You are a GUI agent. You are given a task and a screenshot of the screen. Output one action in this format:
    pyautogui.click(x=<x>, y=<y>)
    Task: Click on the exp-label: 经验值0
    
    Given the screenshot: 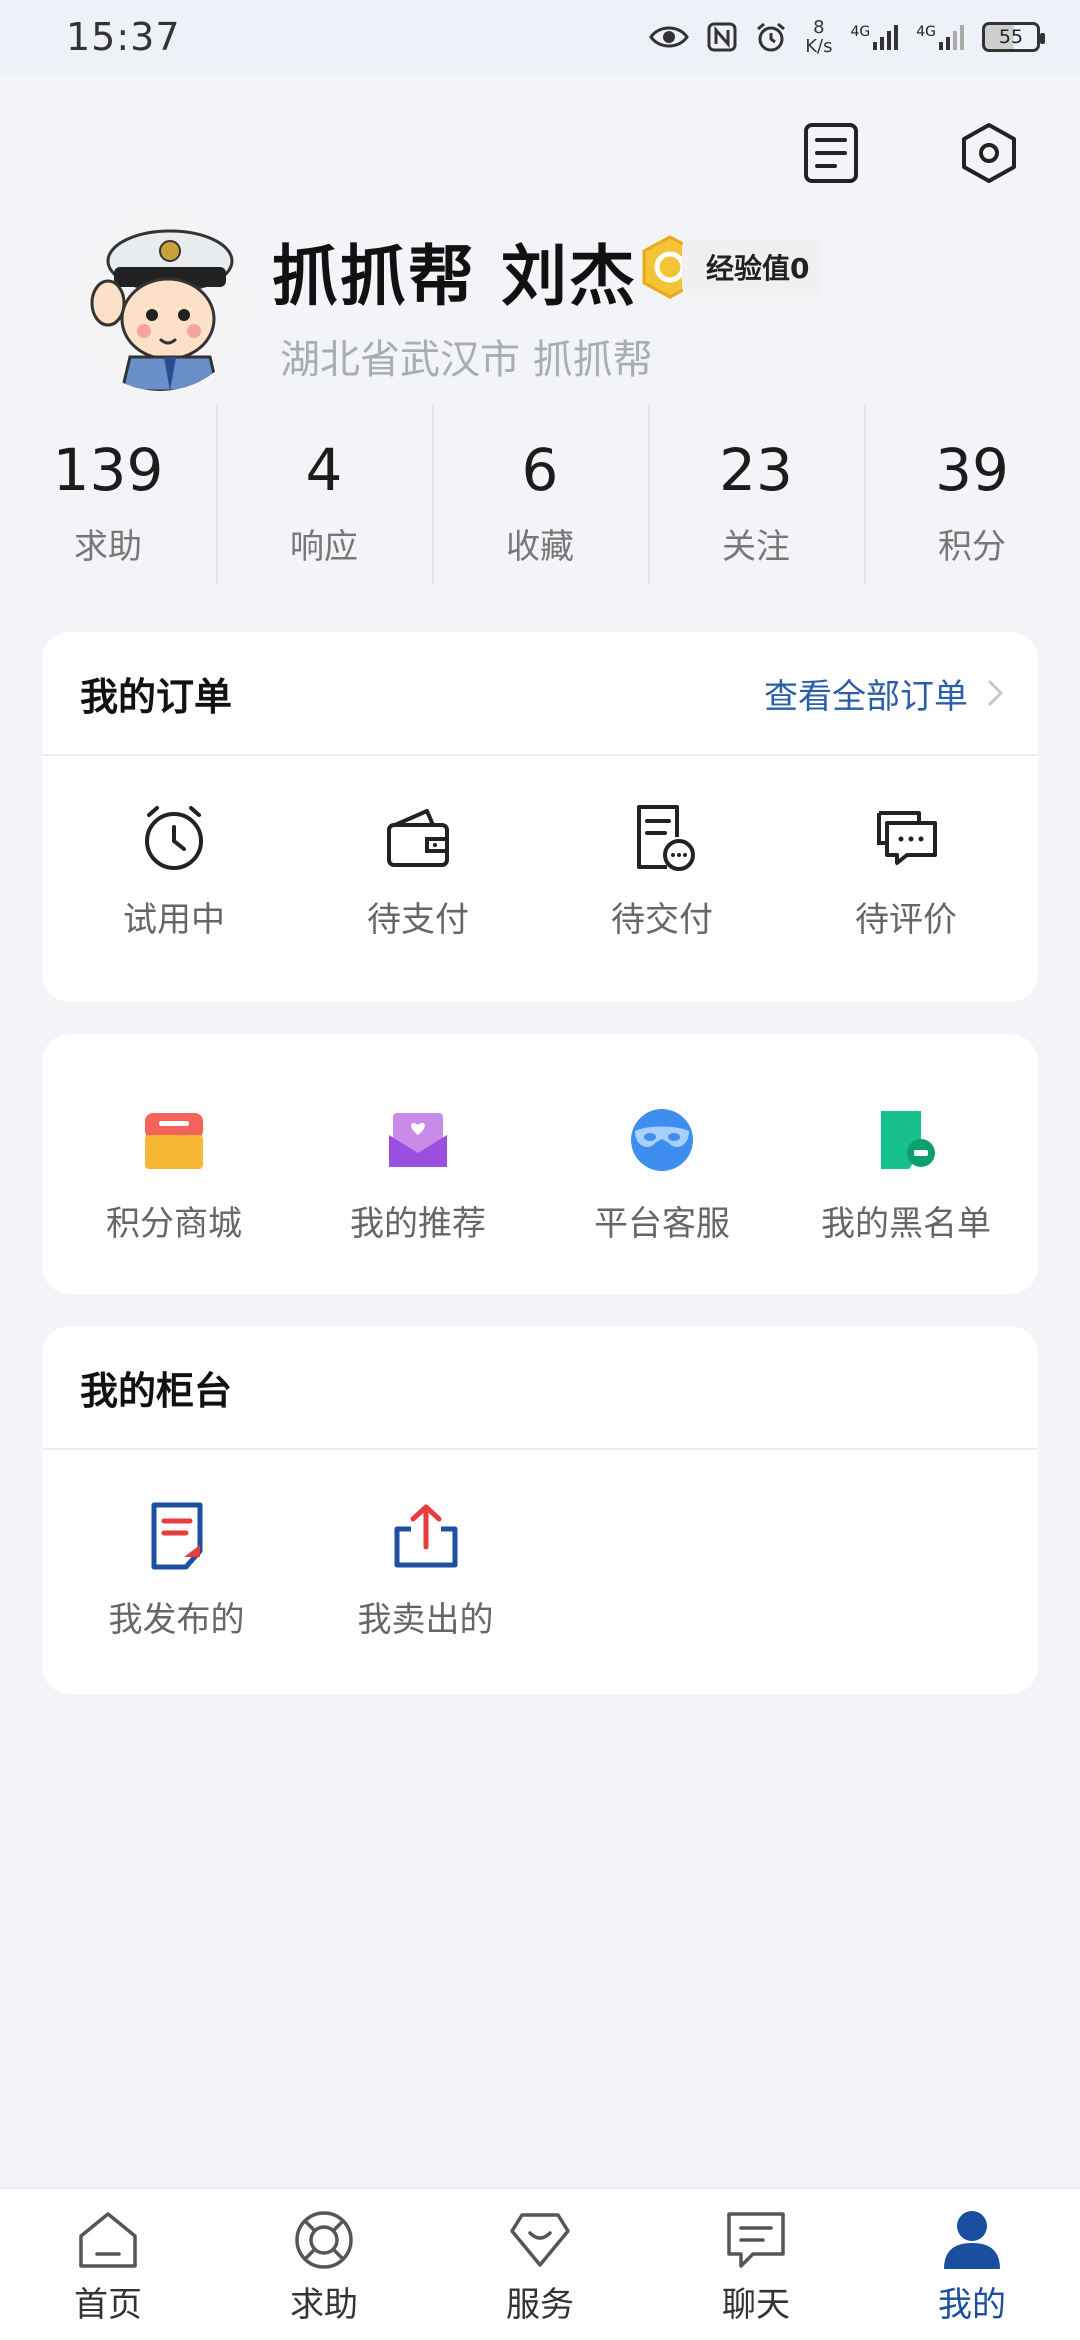 What is the action you would take?
    pyautogui.click(x=752, y=267)
    